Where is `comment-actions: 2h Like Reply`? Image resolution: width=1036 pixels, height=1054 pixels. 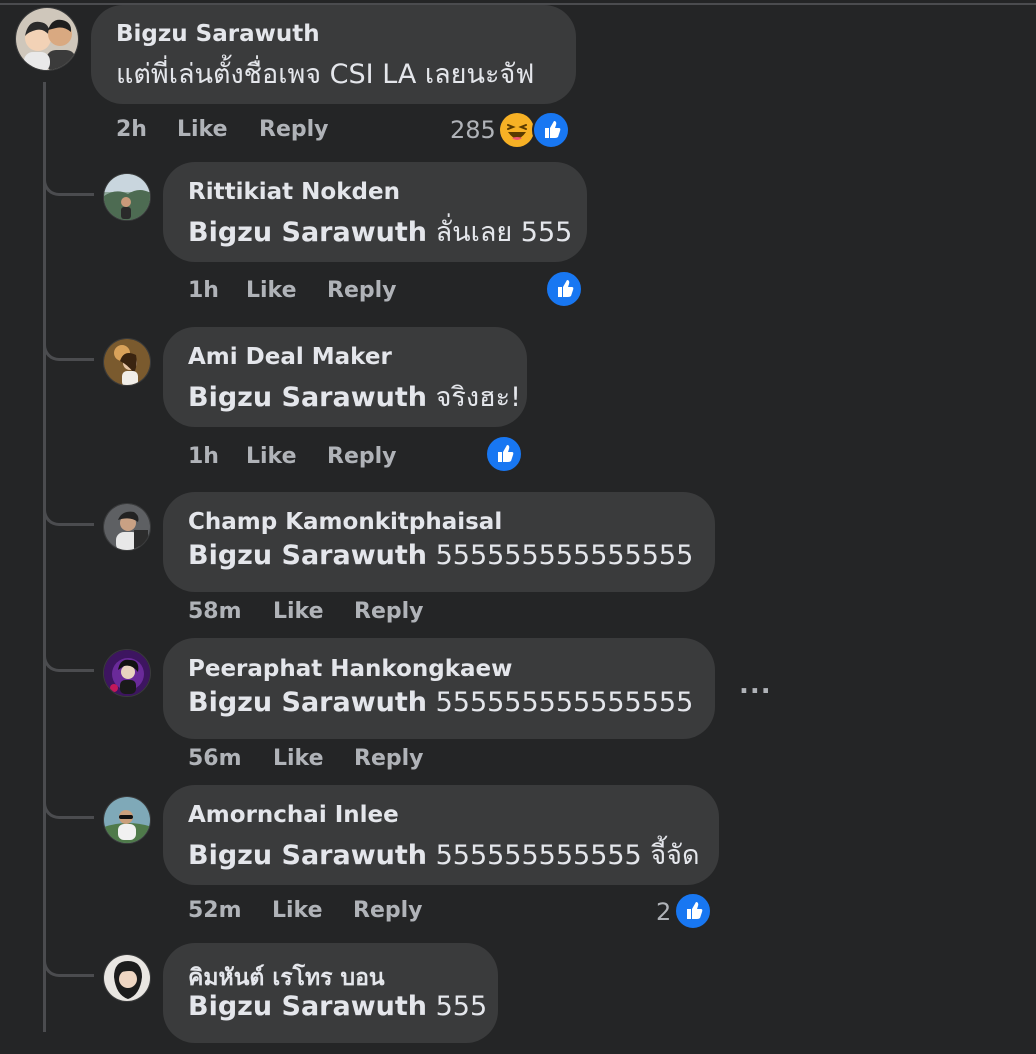 comment-actions: 2h Like Reply is located at coordinates (281, 131).